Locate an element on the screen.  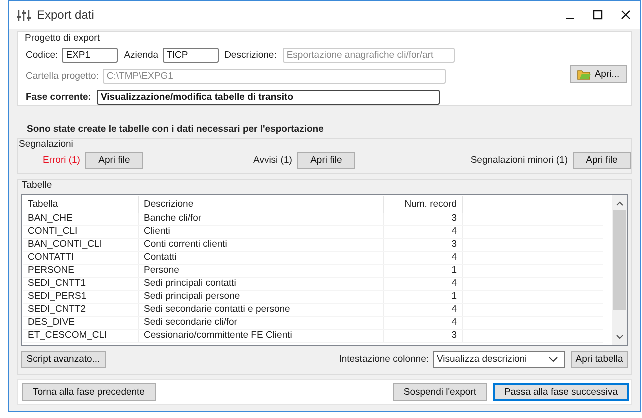
status-message: Sono state create le tabelle con i dati necessari per l'esportazione is located at coordinates (176, 130).